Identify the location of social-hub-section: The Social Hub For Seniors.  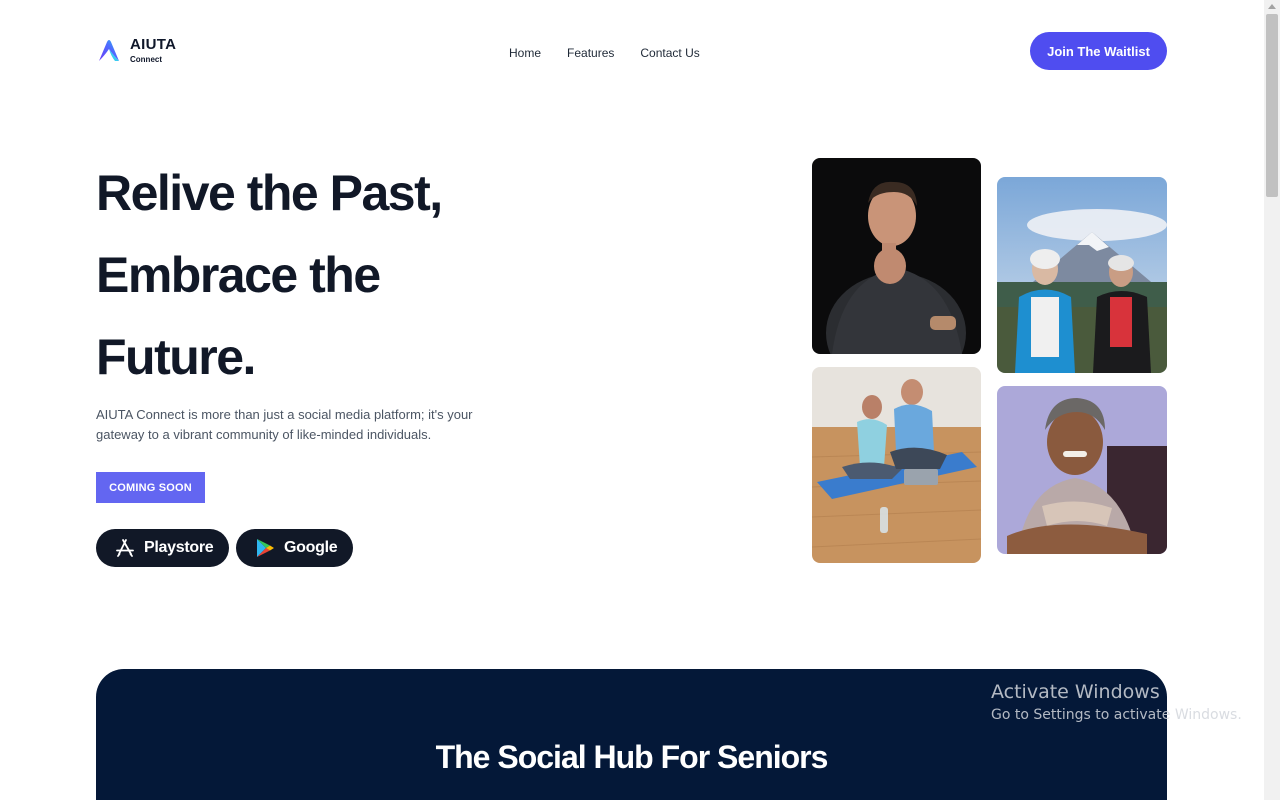
(631, 734).